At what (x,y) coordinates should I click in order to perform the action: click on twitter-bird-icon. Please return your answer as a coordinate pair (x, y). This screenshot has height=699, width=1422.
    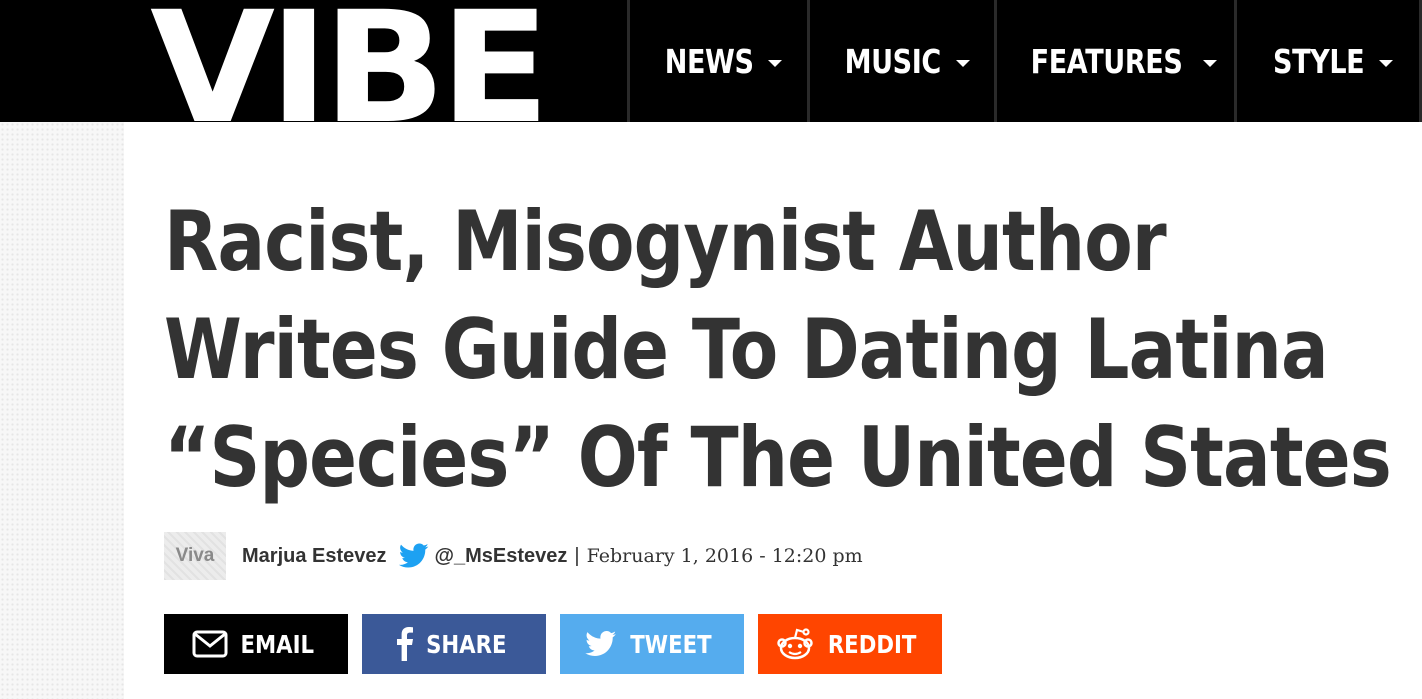
    Looking at the image, I should click on (413, 556).